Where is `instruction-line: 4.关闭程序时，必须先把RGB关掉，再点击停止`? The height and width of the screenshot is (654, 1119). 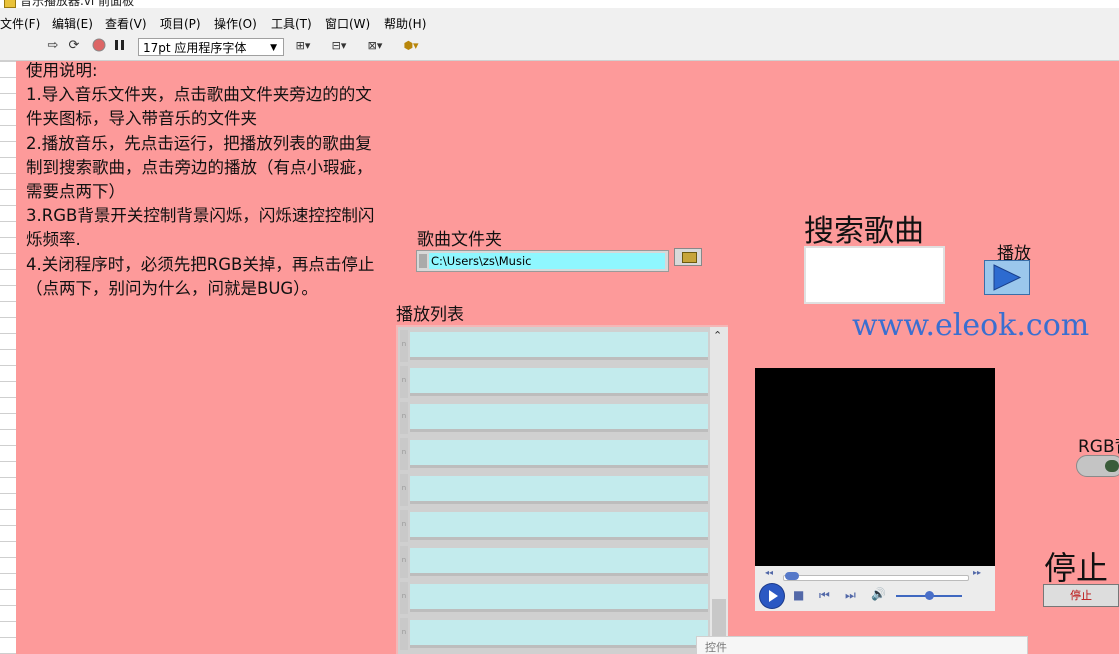 instruction-line: 4.关闭程序时，必须先把RGB关掉，再点击停止 is located at coordinates (200, 264).